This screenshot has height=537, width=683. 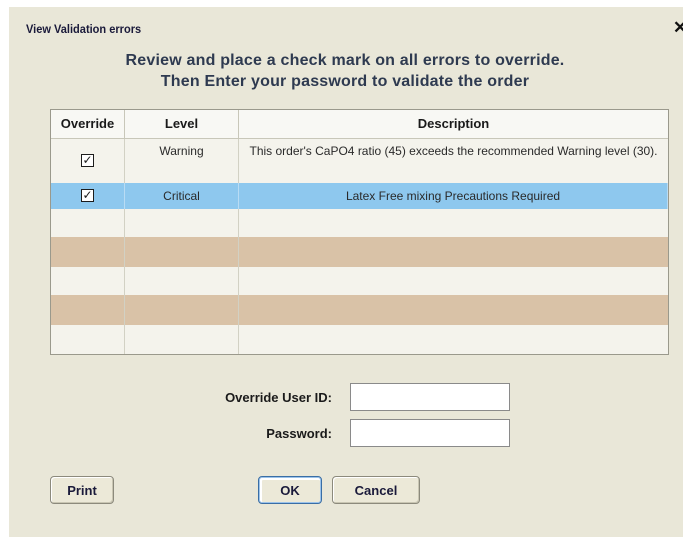 I want to click on close-icon: ✕, so click(x=678, y=28).